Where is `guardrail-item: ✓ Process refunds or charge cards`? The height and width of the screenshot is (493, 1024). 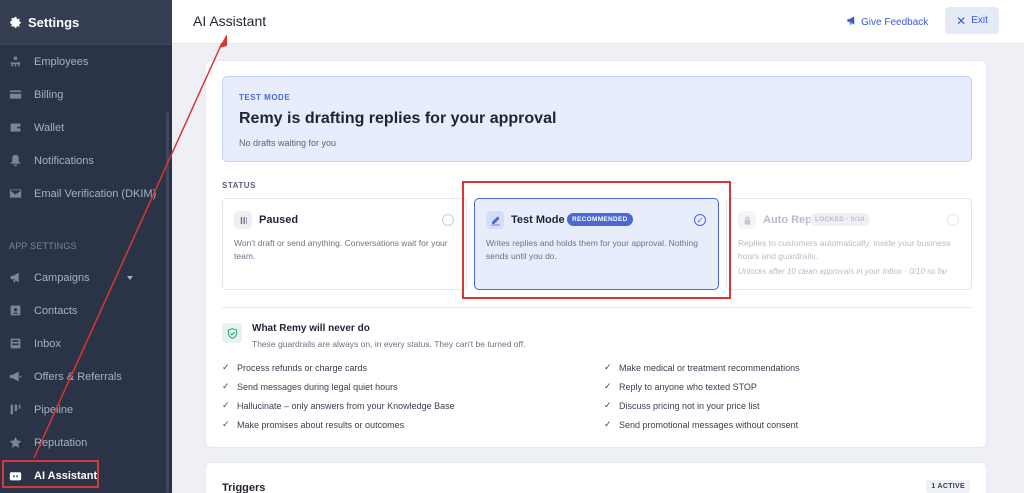 guardrail-item: ✓ Process refunds or charge cards is located at coordinates (294, 367).